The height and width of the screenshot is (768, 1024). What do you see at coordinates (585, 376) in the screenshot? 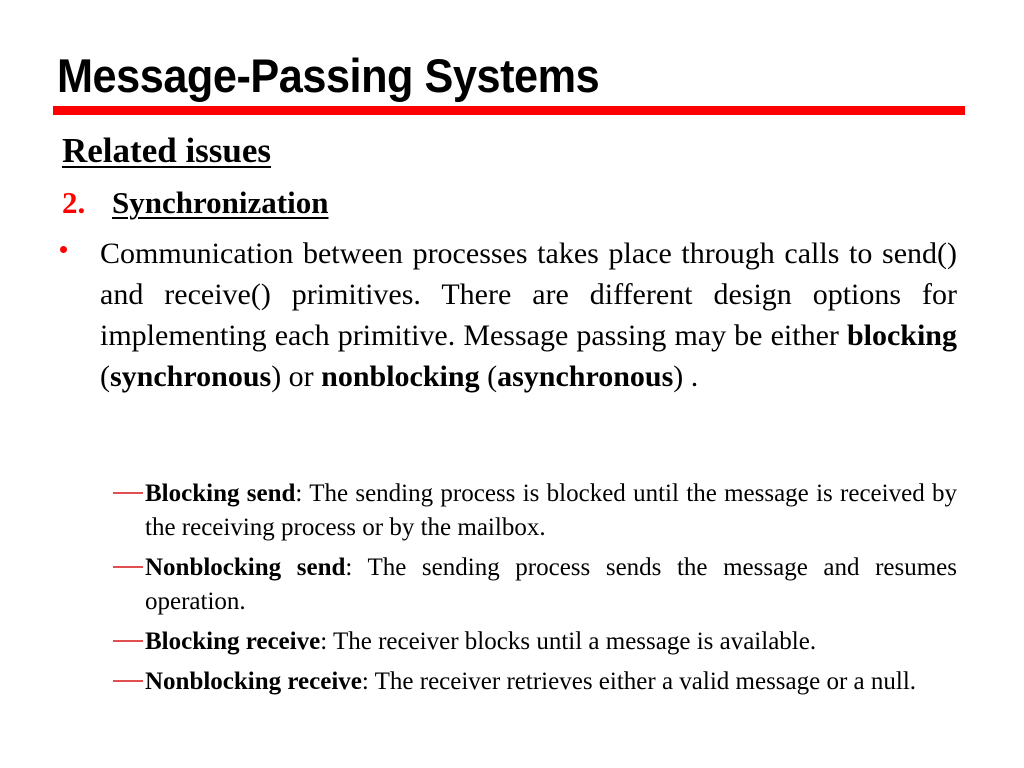
I see `bold-term-asynchronous: asynchronous` at bounding box center [585, 376].